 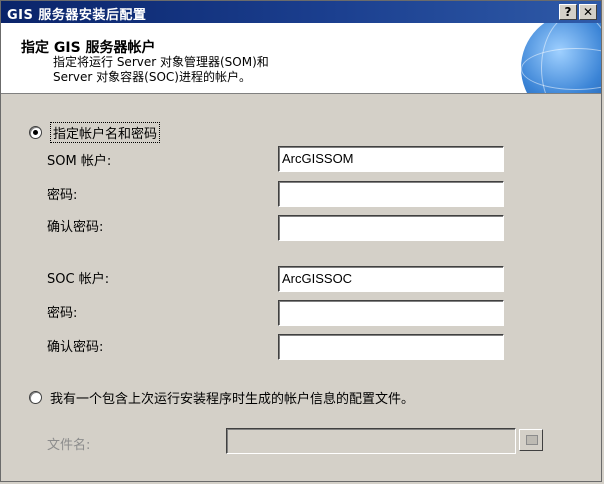 I want to click on file-name-label: 文件名:, so click(x=69, y=445).